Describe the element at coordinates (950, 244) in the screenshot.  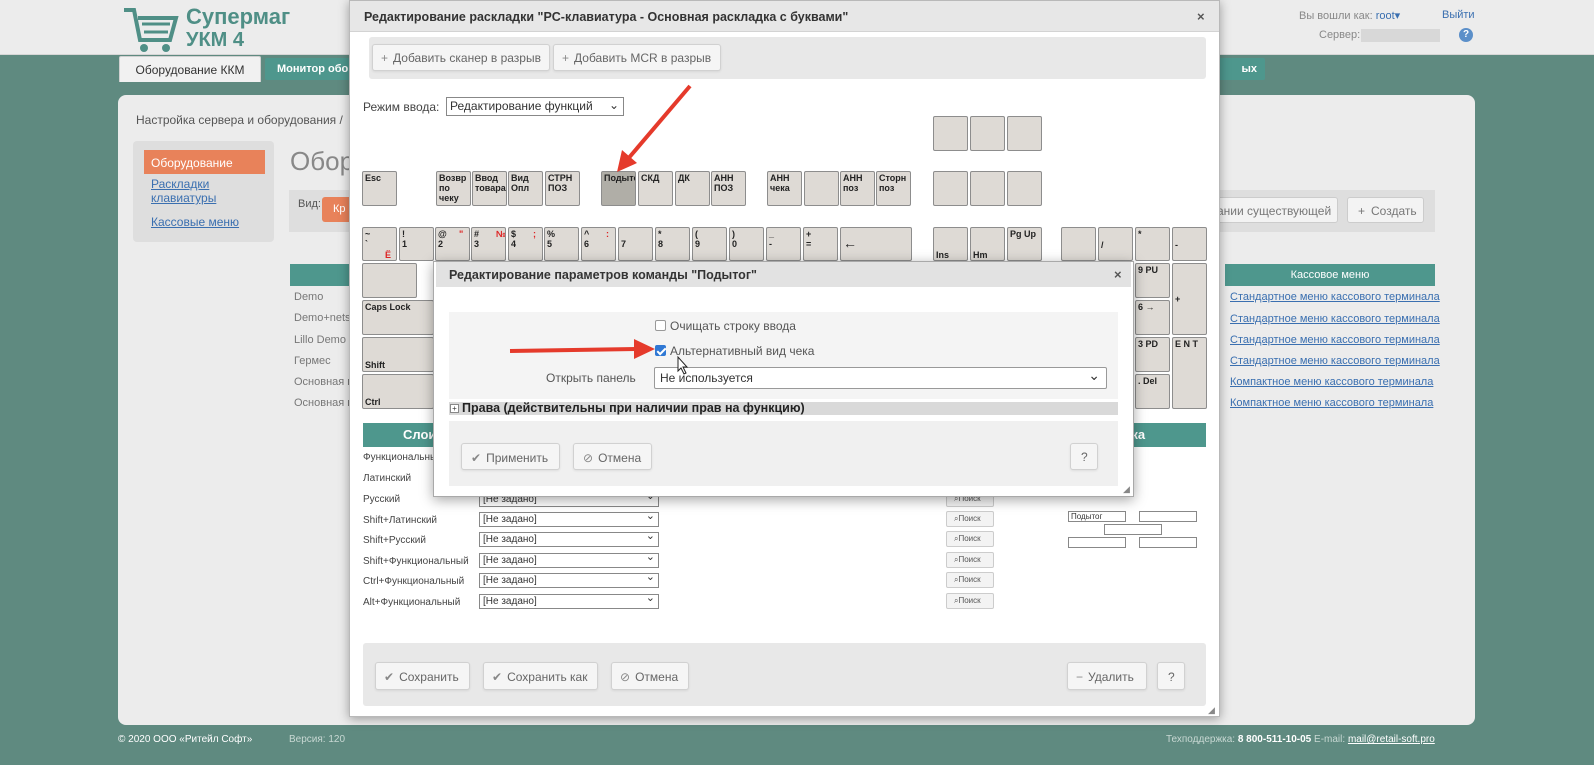
I see `key-insert: Ins` at that location.